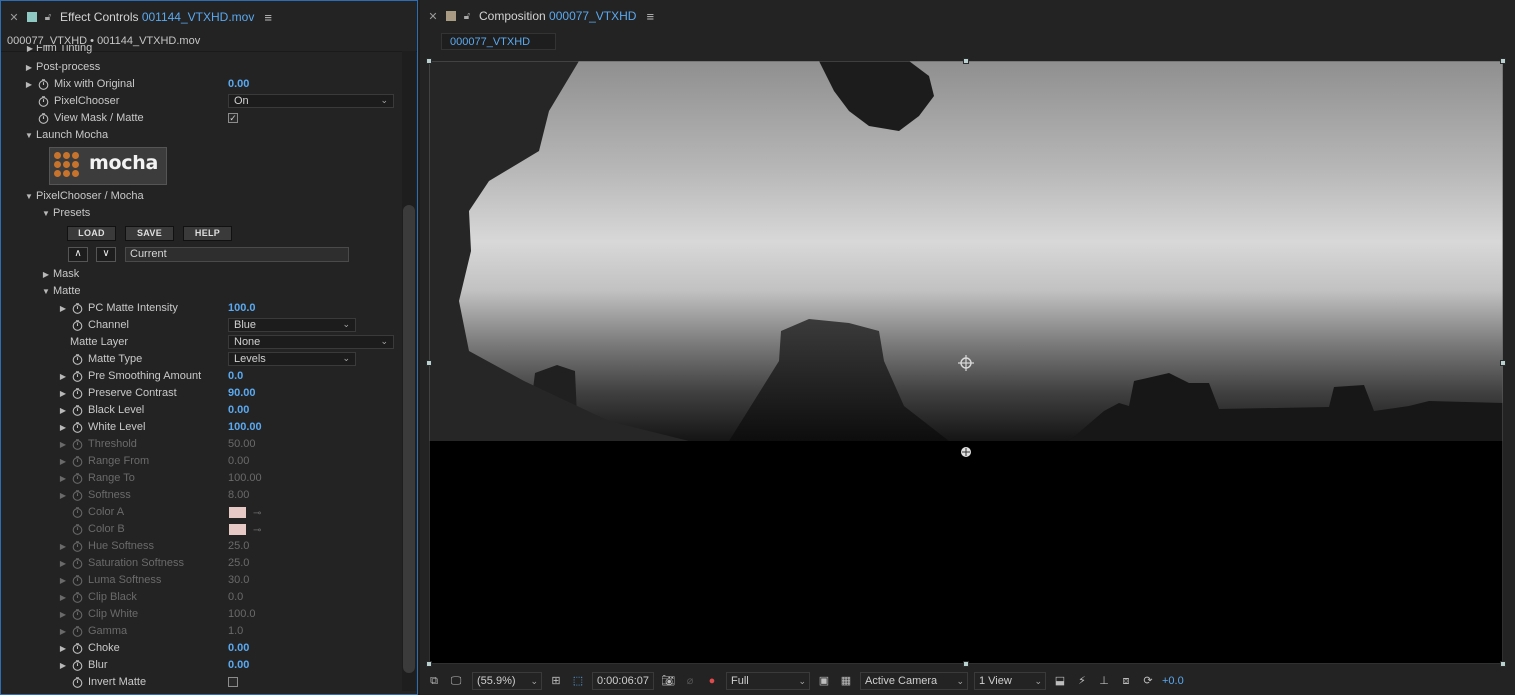 This screenshot has width=1515, height=695. Describe the element at coordinates (668, 681) in the screenshot. I see `snapshot-camera-icon: 📷︎` at that location.